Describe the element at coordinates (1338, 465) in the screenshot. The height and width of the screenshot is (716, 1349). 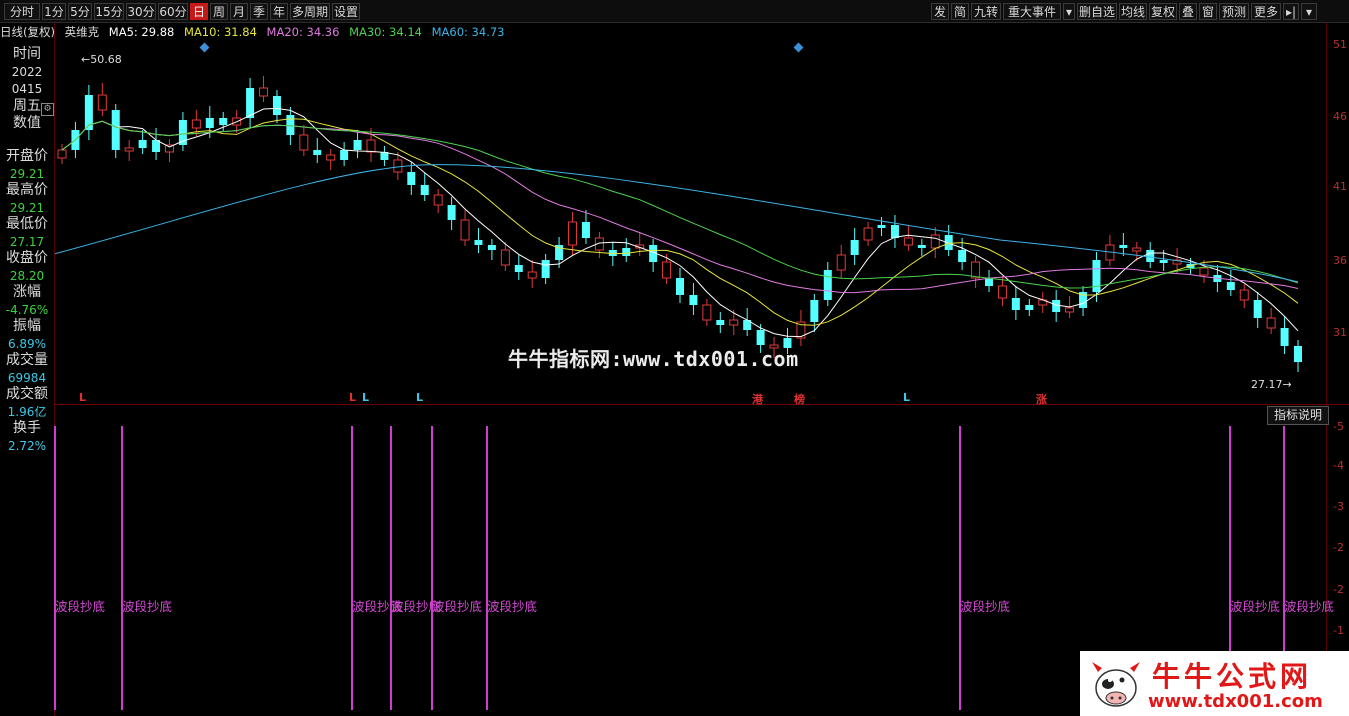
I see `indicator-tick: -4` at that location.